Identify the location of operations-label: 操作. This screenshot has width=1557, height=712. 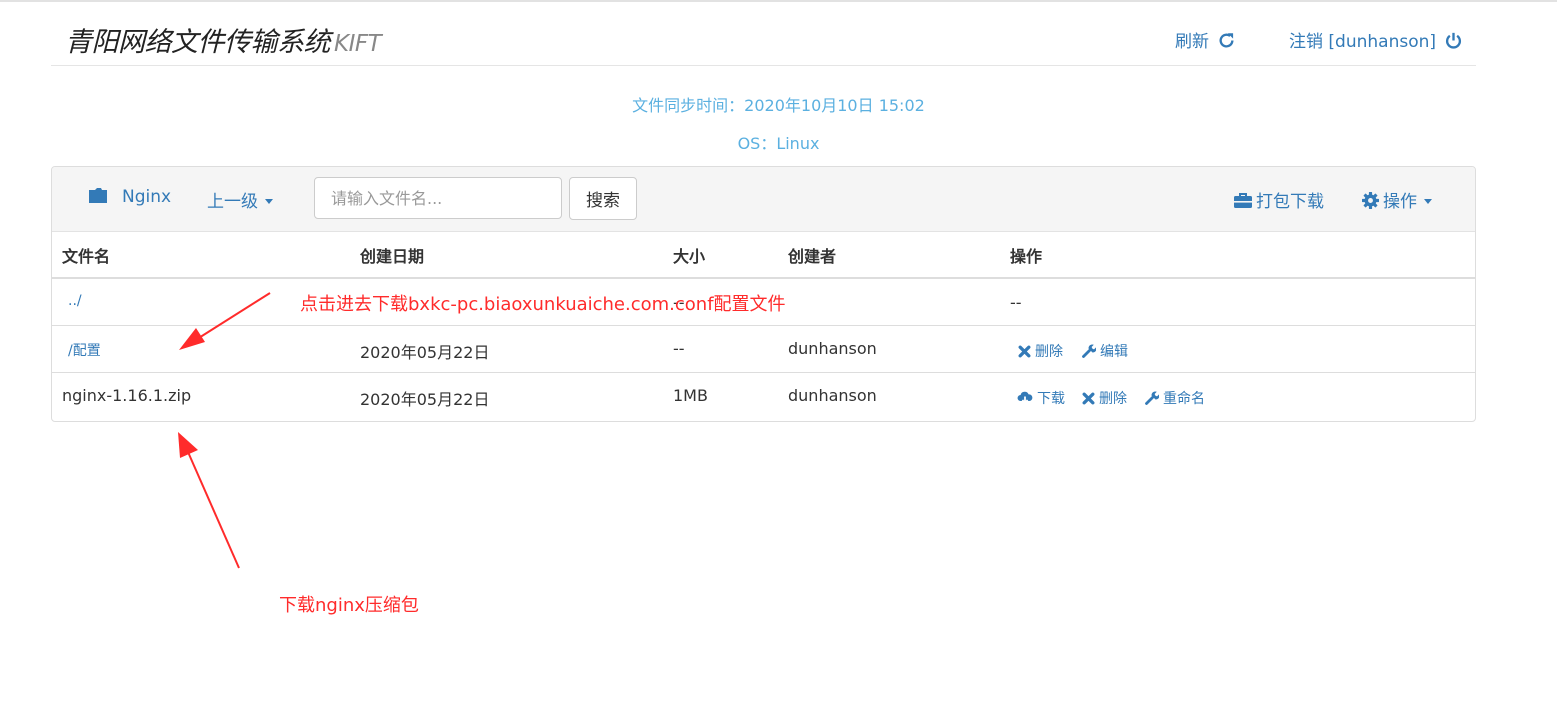
(1400, 202).